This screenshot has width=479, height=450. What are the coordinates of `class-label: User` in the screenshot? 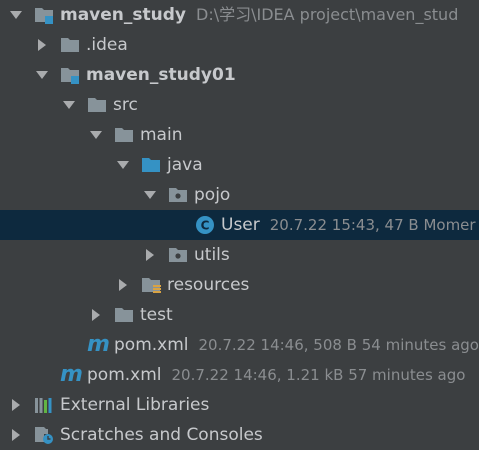 It's located at (240, 225).